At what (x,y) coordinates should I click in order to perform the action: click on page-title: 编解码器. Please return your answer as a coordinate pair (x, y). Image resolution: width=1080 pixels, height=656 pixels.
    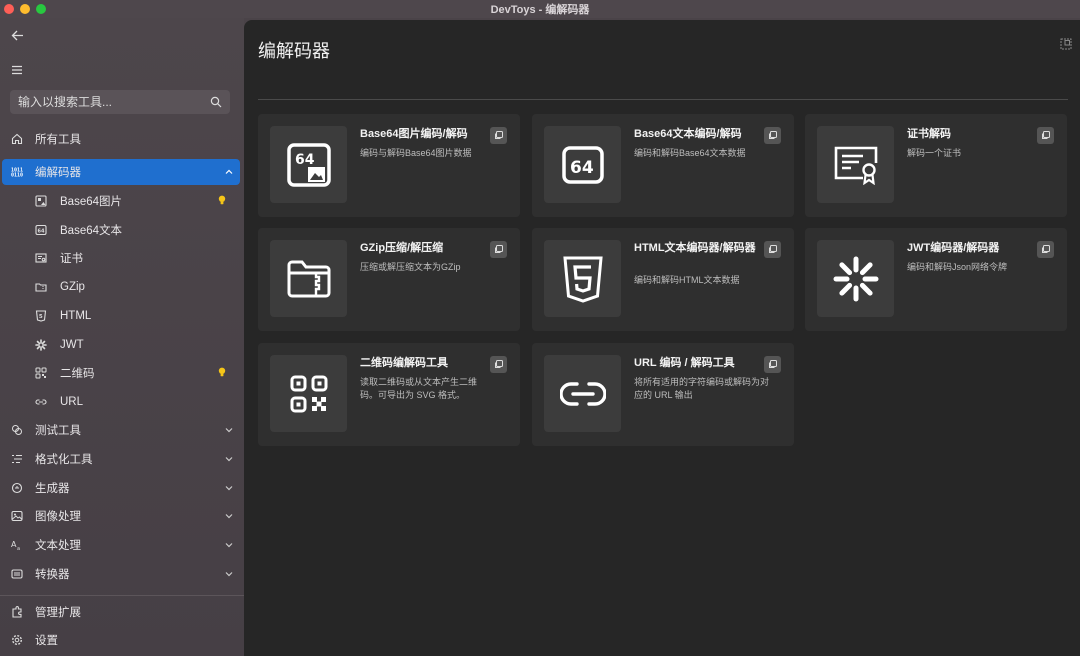
    Looking at the image, I should click on (294, 51).